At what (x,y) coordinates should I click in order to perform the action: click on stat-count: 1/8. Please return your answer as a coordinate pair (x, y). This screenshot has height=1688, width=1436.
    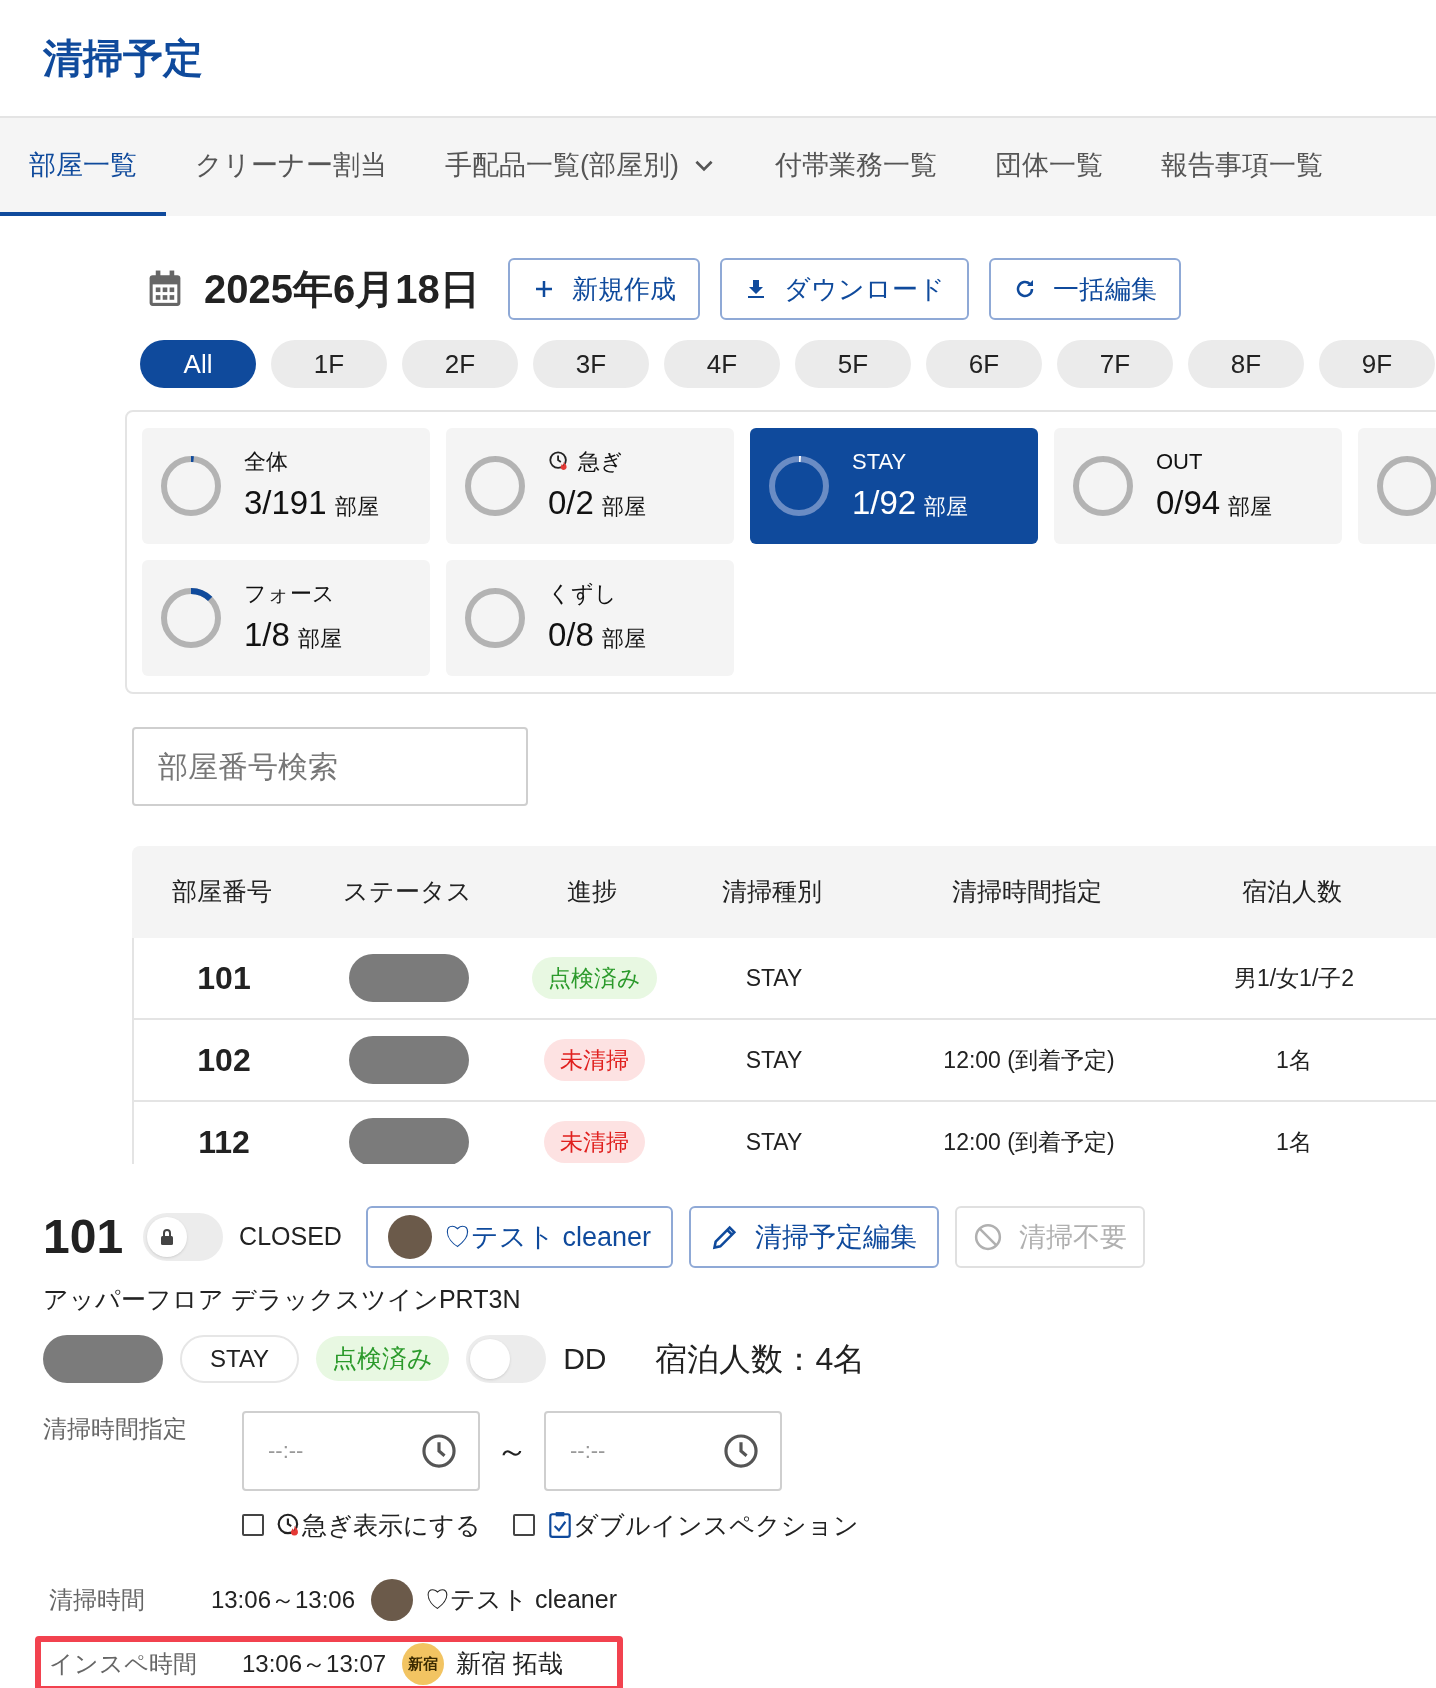
    Looking at the image, I should click on (267, 634).